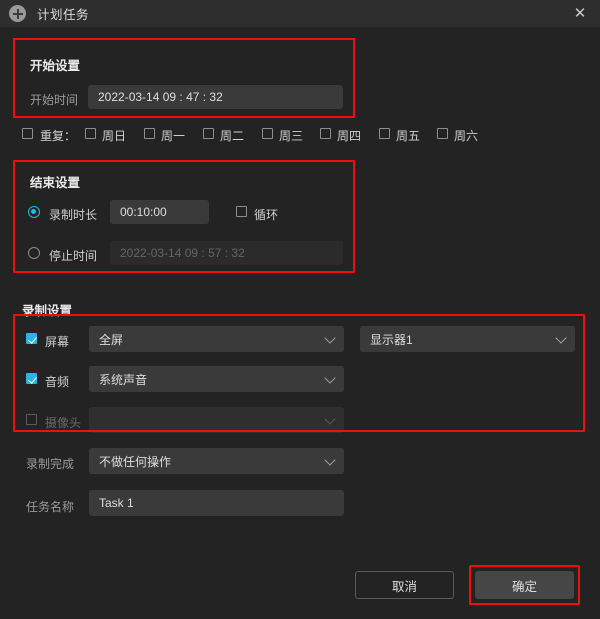 The height and width of the screenshot is (619, 600). I want to click on repeat-label: 重复：, so click(58, 136).